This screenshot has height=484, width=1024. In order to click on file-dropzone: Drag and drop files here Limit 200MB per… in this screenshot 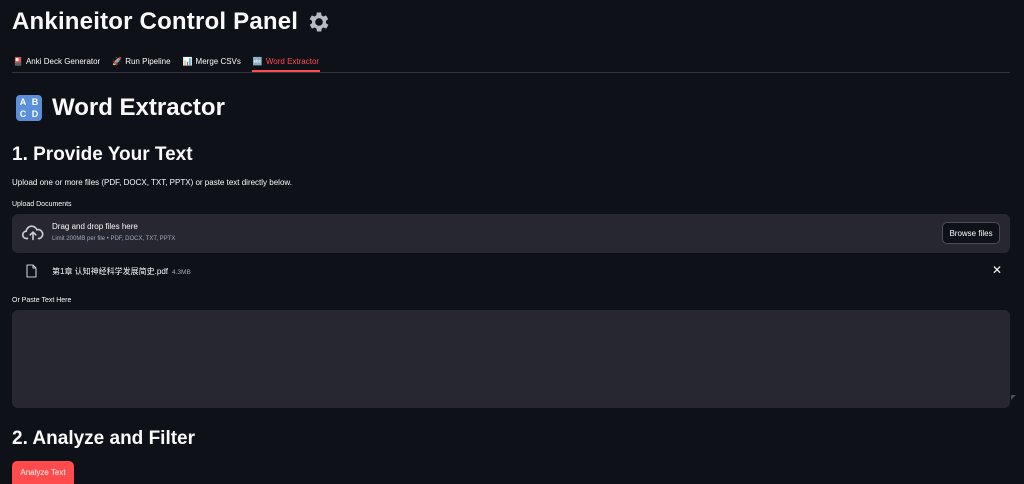, I will do `click(511, 233)`.